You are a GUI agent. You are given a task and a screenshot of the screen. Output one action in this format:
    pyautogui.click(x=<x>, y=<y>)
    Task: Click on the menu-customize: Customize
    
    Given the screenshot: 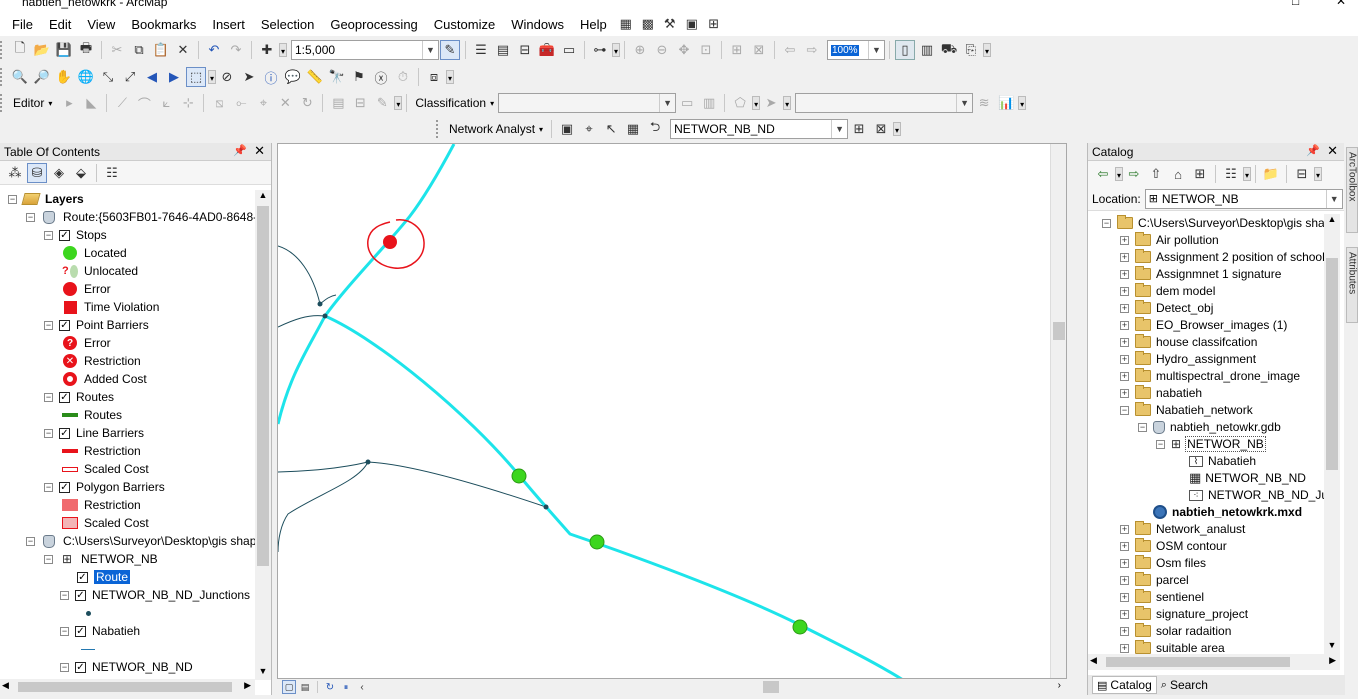 What is the action you would take?
    pyautogui.click(x=464, y=24)
    